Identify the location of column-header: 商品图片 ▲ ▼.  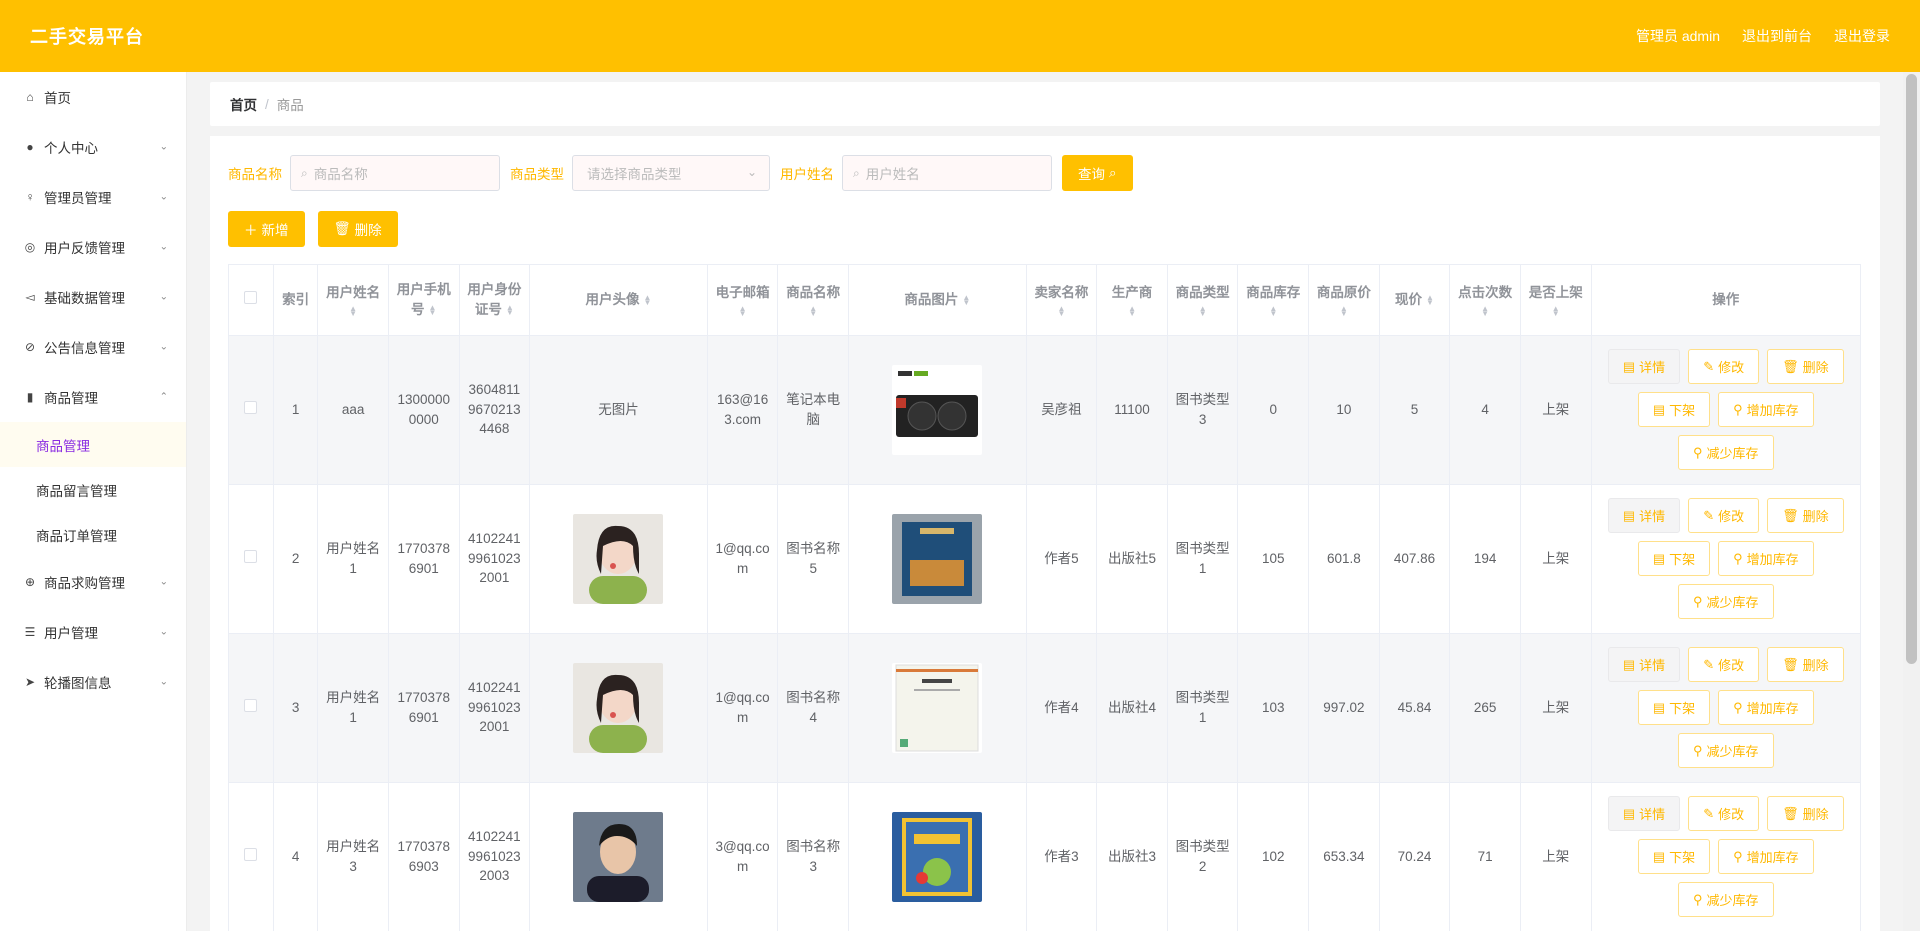
(937, 300).